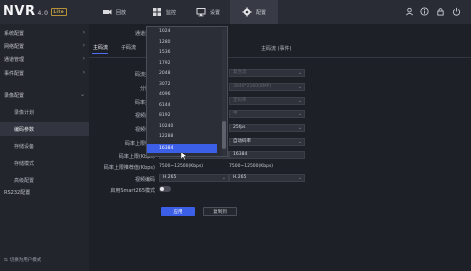  I want to click on tab-main-stream: 主码流, so click(100, 47).